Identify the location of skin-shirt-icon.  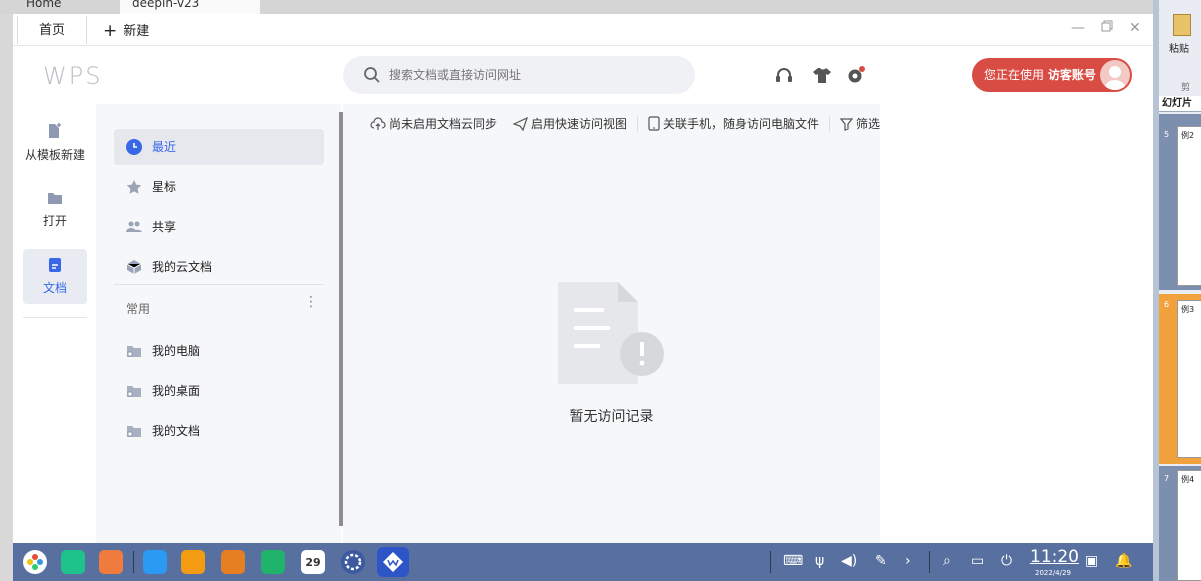
(822, 75).